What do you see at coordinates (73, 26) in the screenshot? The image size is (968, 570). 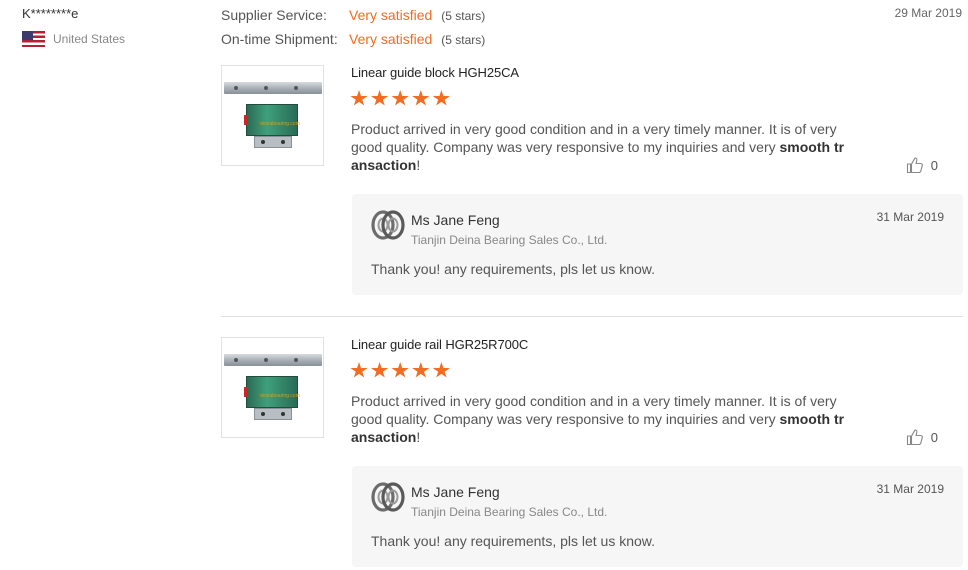 I see `reviewer-info: K********e United States` at bounding box center [73, 26].